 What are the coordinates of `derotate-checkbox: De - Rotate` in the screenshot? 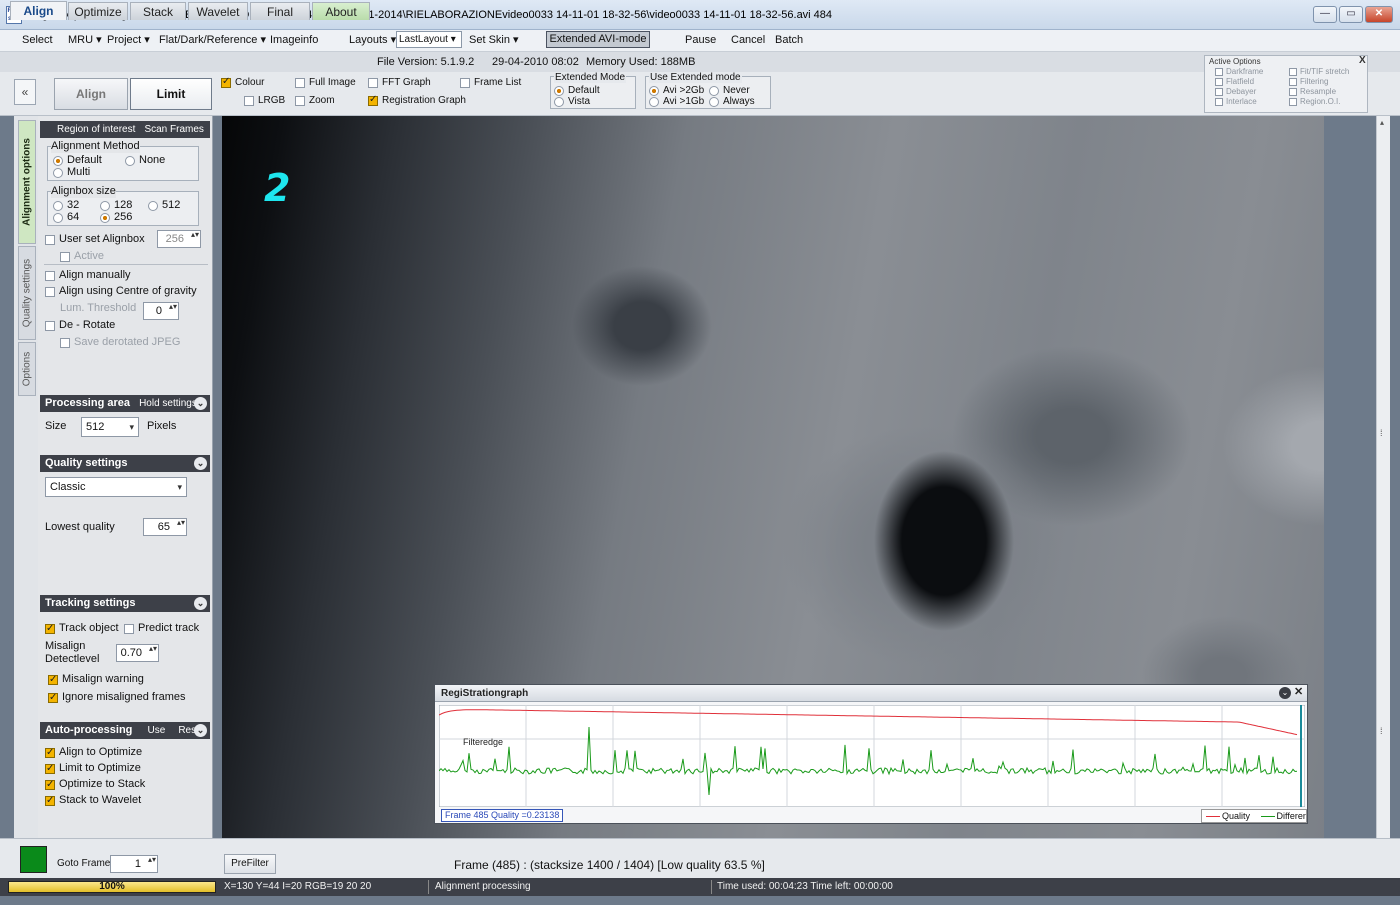 It's located at (80, 325).